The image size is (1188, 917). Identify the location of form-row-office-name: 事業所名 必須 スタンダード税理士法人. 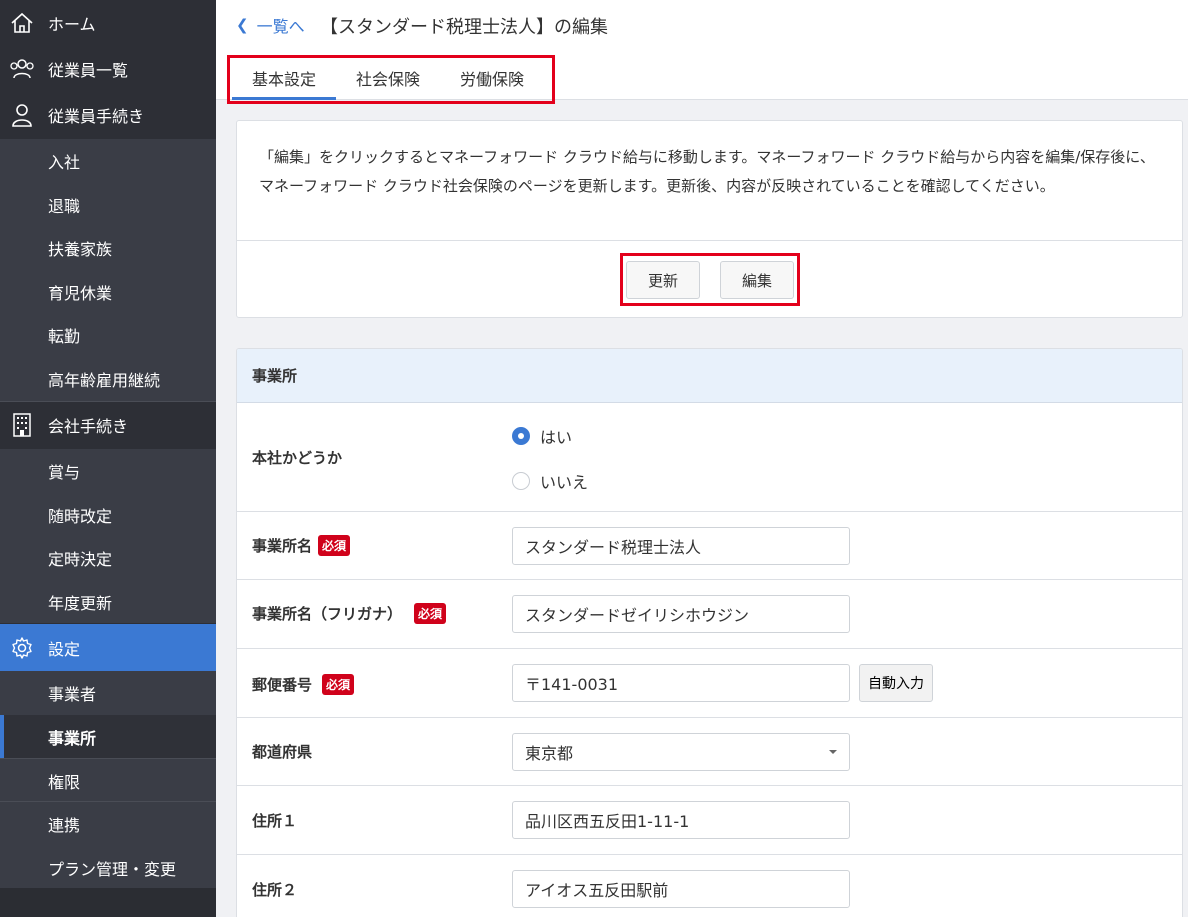
(709, 546).